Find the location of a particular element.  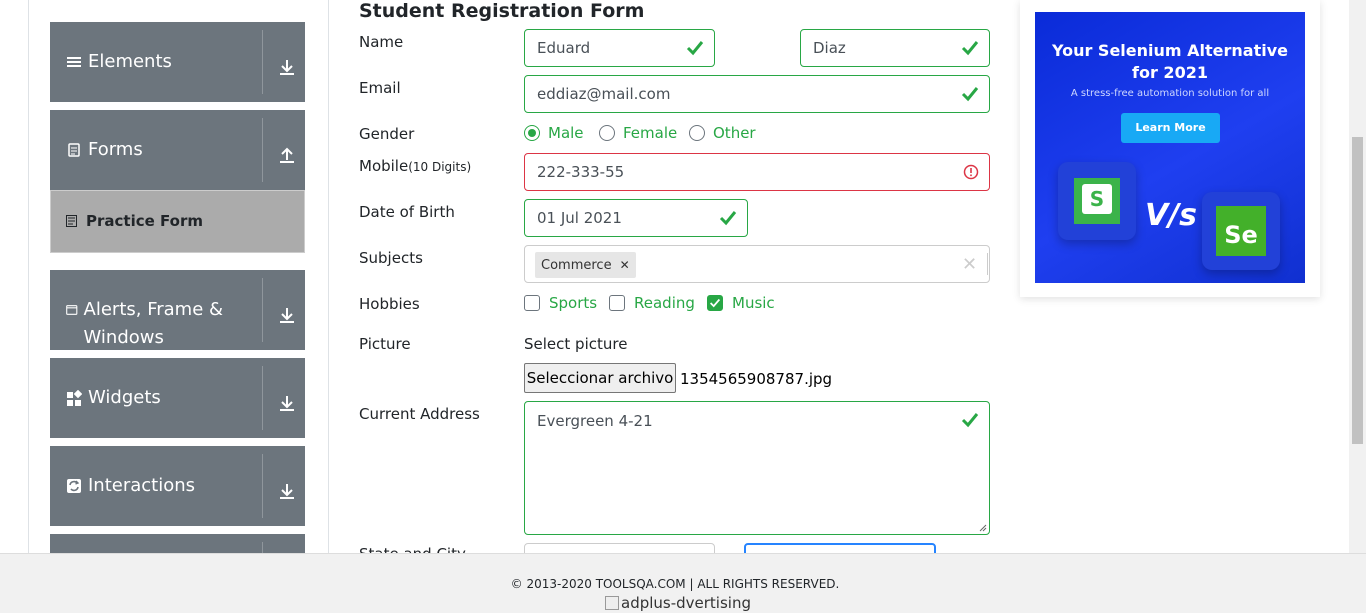

gender-radio-female: Female is located at coordinates (638, 133).